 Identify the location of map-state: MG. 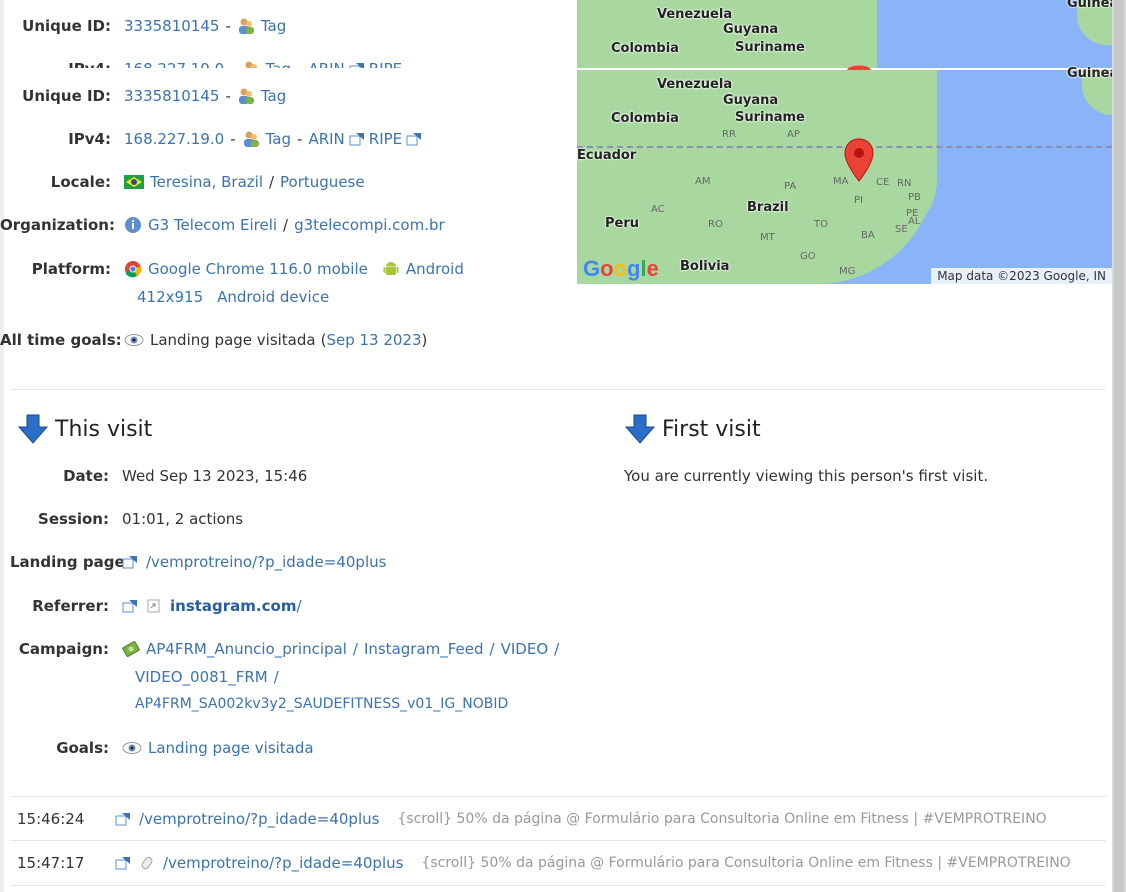
(847, 271).